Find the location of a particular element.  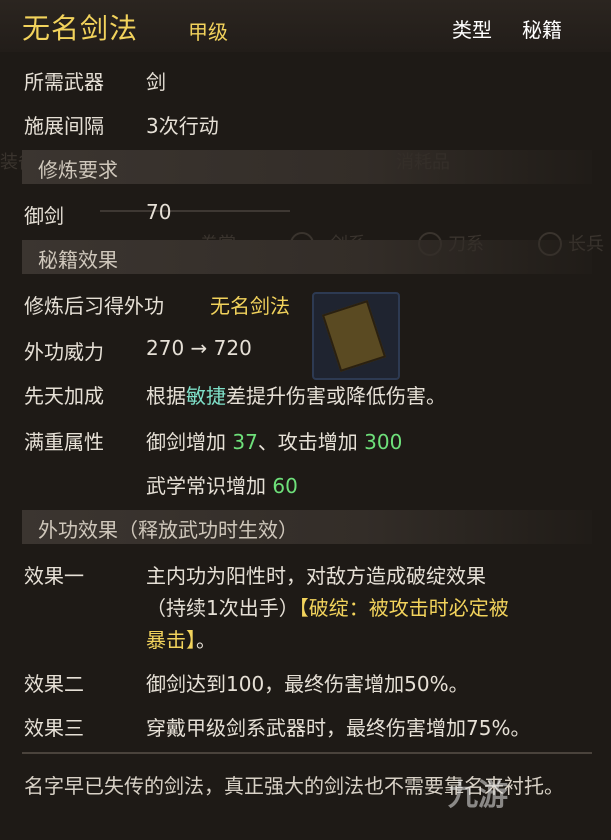

effect-1-line2: （持续1次出手）【破绽：被攻击时必定被 is located at coordinates (327, 606).